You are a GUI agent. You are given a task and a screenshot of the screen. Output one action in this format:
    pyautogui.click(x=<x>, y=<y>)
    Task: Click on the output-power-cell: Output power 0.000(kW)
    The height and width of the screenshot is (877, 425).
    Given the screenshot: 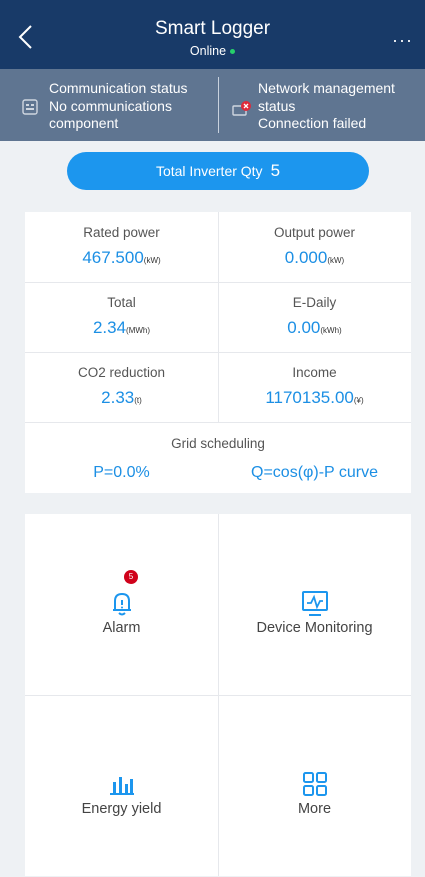 What is the action you would take?
    pyautogui.click(x=314, y=247)
    